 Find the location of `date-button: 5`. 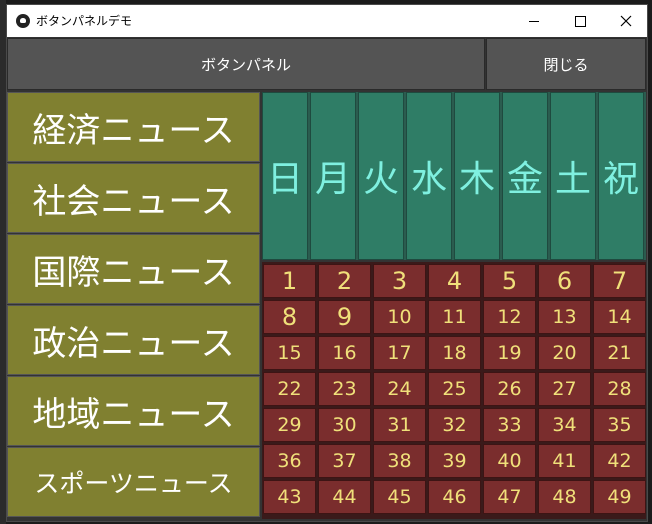

date-button: 5 is located at coordinates (509, 281).